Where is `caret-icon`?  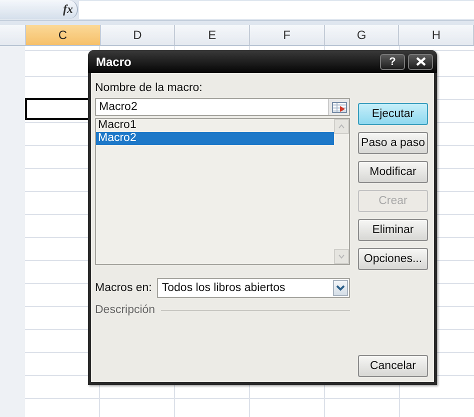 caret-icon is located at coordinates (340, 288).